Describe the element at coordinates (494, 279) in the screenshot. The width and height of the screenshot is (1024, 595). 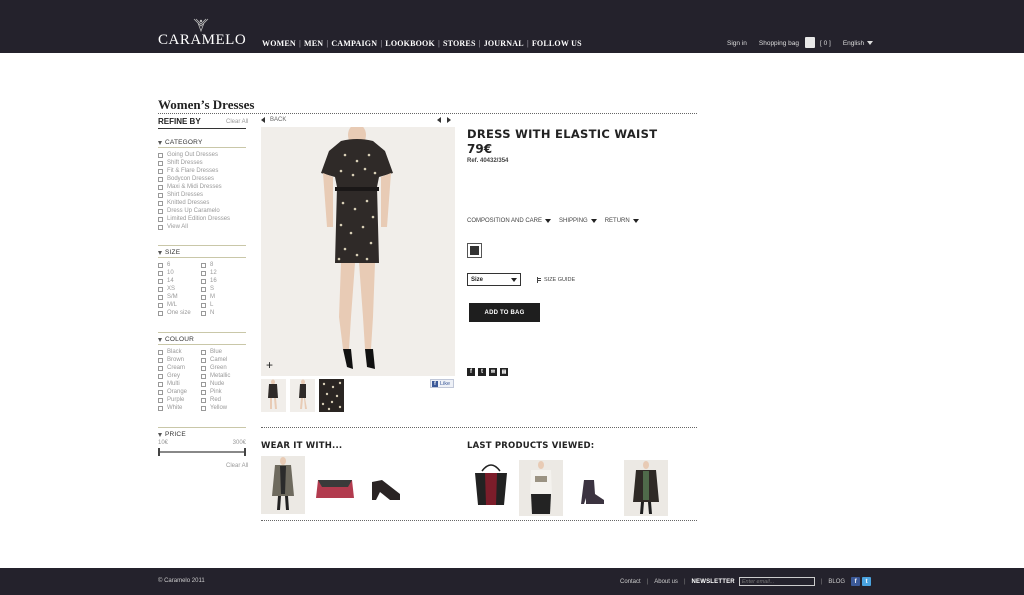
I see `size-dropdown: Size` at that location.